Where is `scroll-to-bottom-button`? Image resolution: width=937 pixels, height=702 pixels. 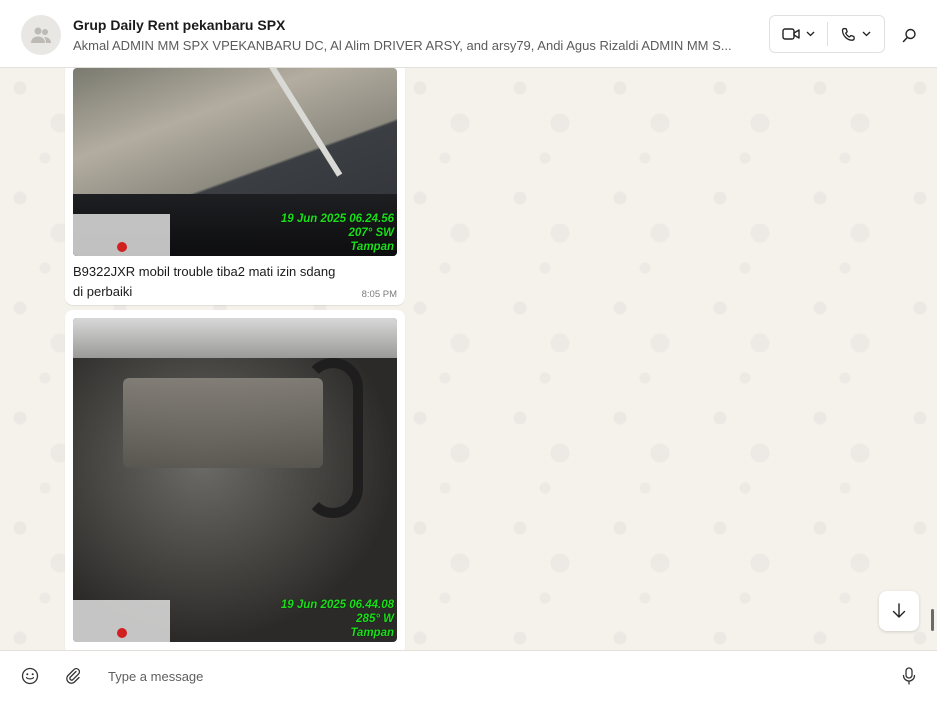 scroll-to-bottom-button is located at coordinates (899, 611).